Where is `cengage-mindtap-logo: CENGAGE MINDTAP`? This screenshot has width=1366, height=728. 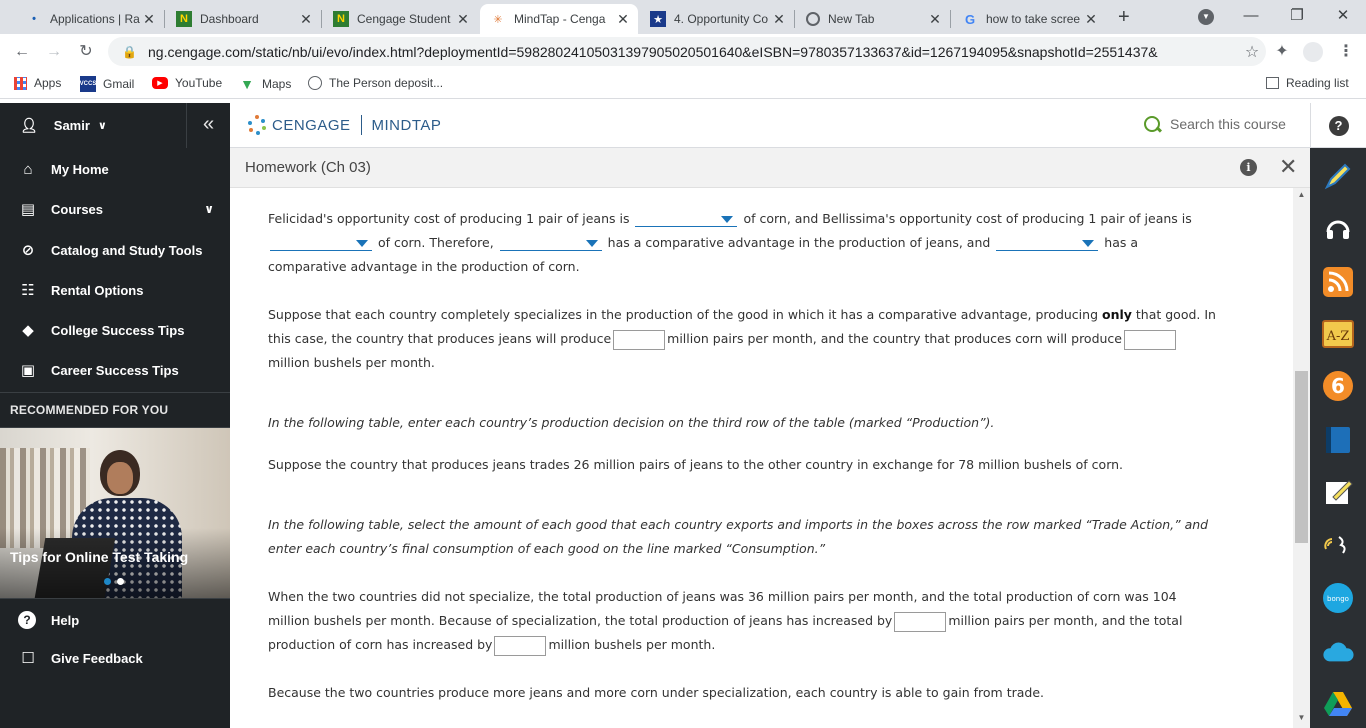
cengage-mindtap-logo: CENGAGE MINDTAP is located at coordinates (343, 125).